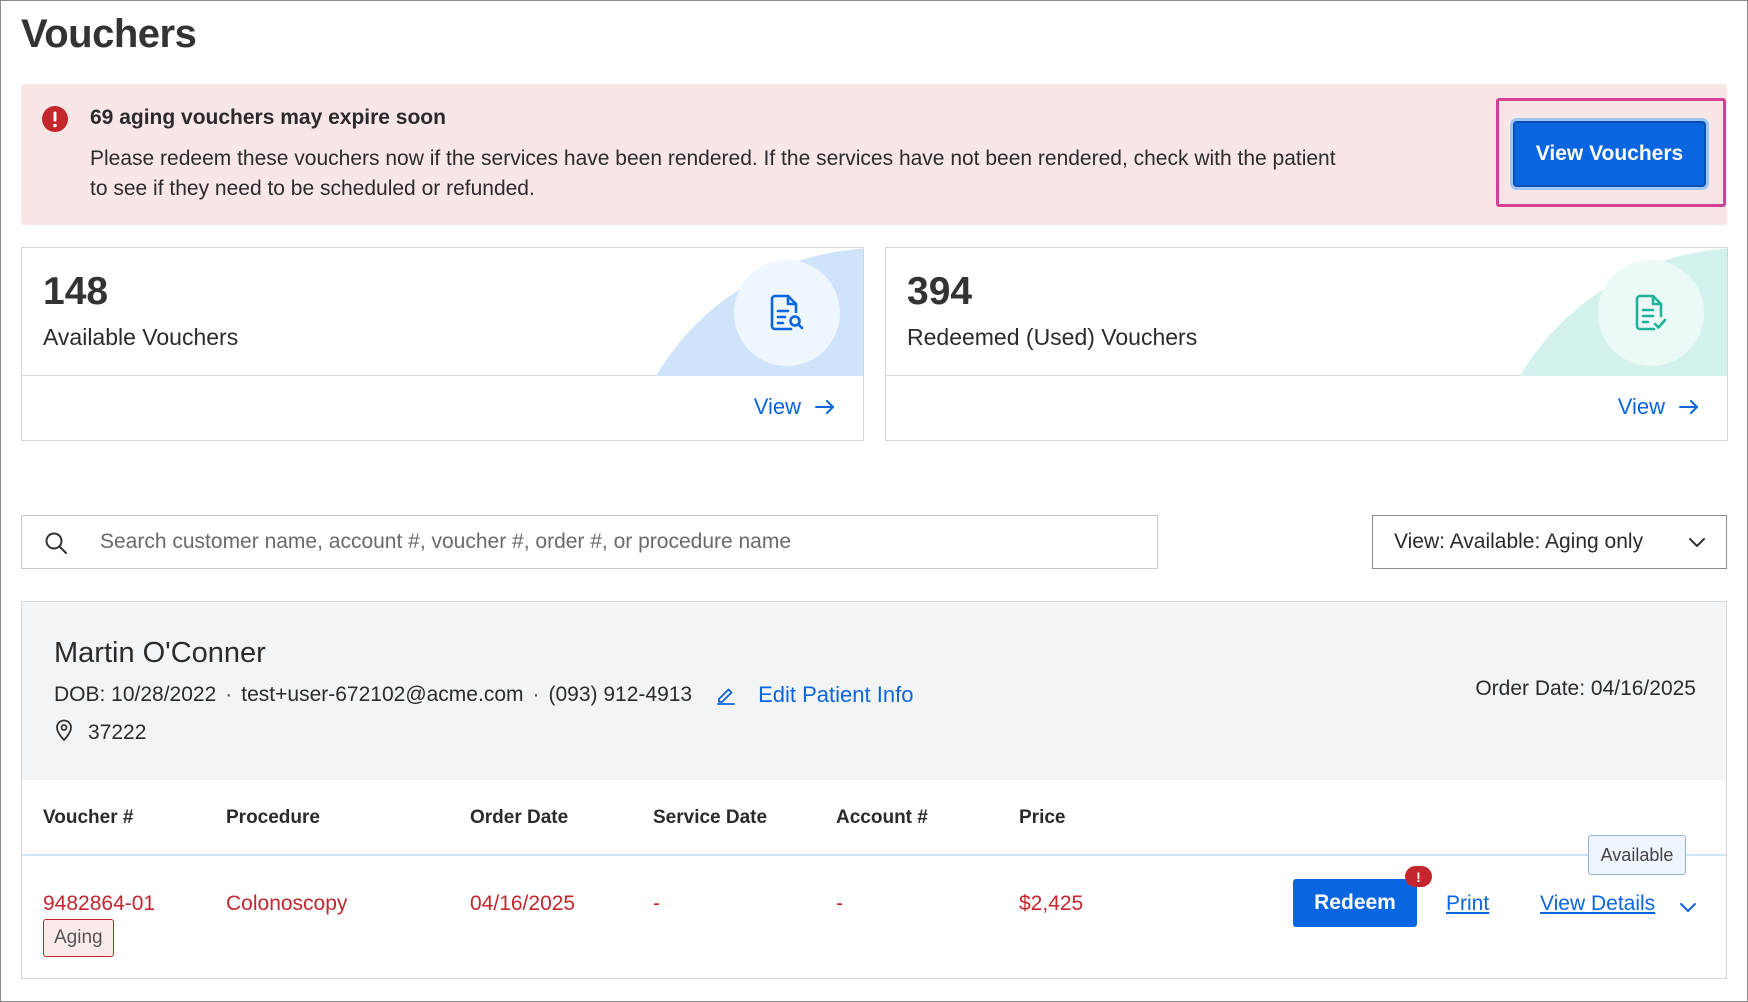 The height and width of the screenshot is (1002, 1748). I want to click on patient-zip: 37222, so click(117, 732).